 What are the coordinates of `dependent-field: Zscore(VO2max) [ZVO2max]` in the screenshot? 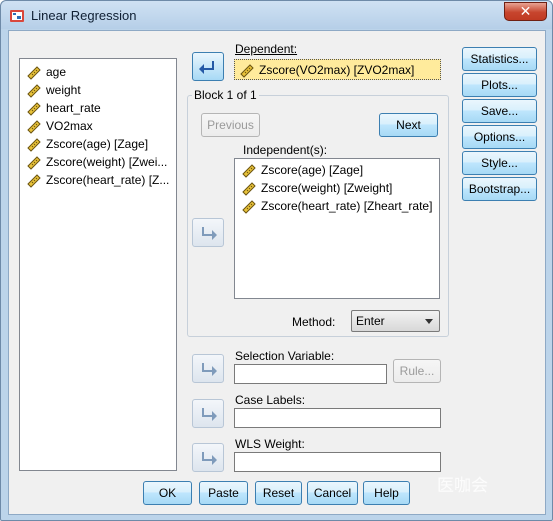 It's located at (337, 69).